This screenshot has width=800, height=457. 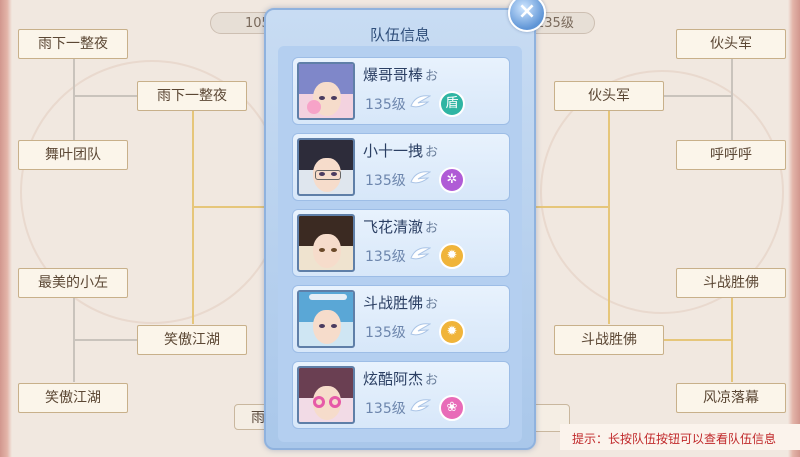 I want to click on right-border-decoration, so click(x=794, y=228).